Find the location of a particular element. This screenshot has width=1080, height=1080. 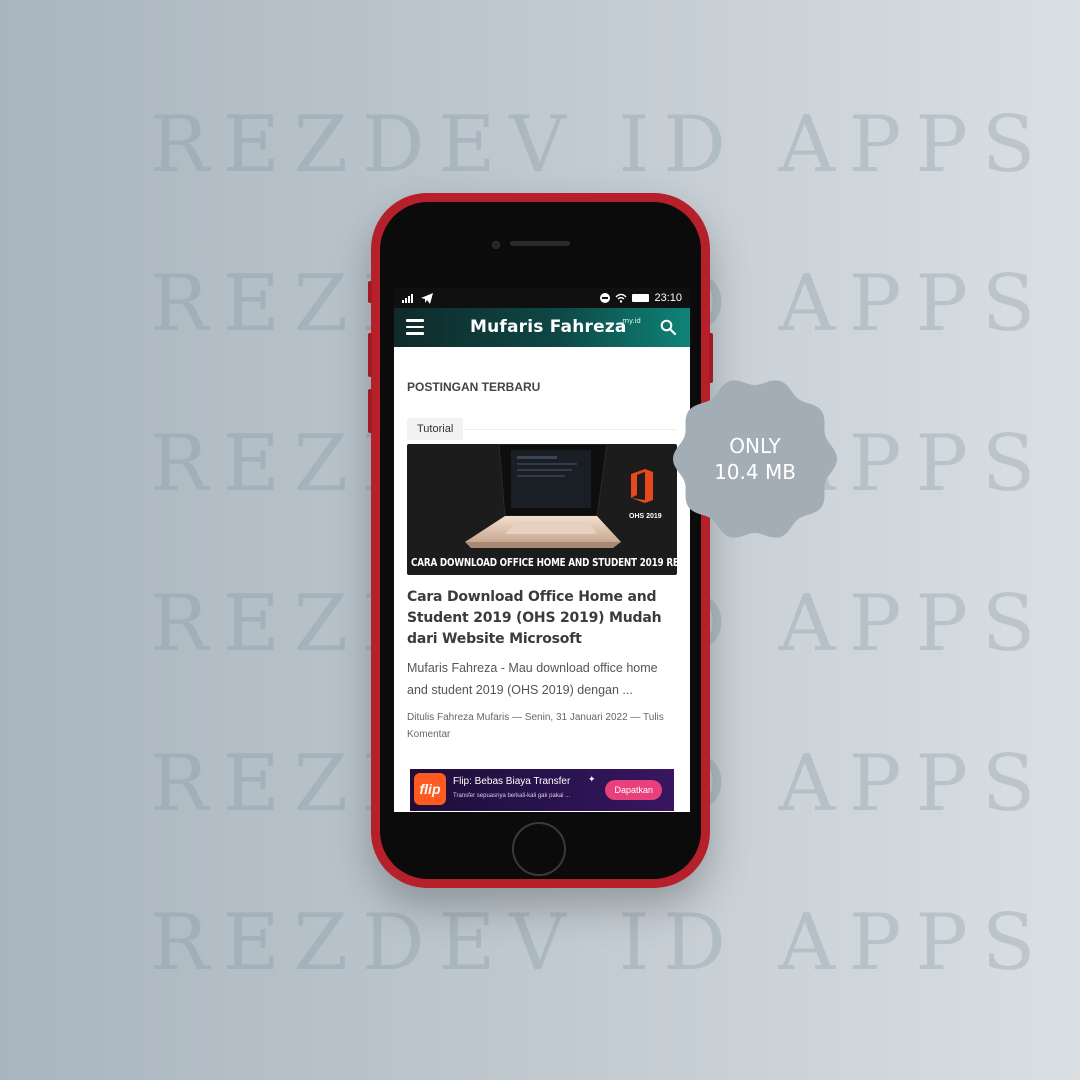

menu-icon is located at coordinates (415, 327).